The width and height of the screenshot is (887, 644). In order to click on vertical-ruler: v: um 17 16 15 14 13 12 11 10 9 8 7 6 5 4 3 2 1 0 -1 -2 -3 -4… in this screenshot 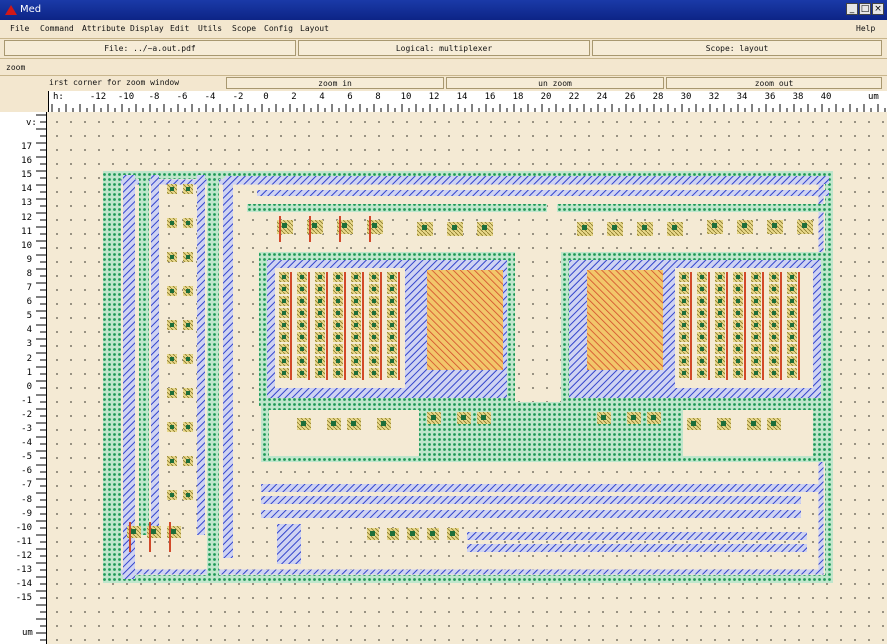, I will do `click(23, 378)`.